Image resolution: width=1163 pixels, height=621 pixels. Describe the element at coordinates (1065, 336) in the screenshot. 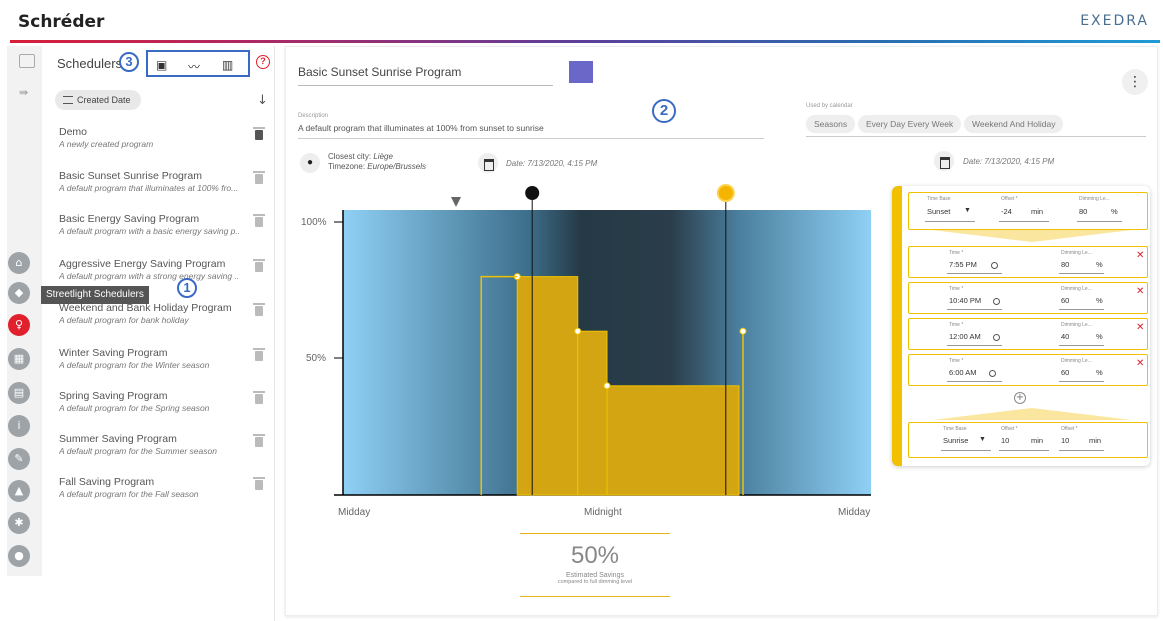

I see `dimming-input: 40` at that location.